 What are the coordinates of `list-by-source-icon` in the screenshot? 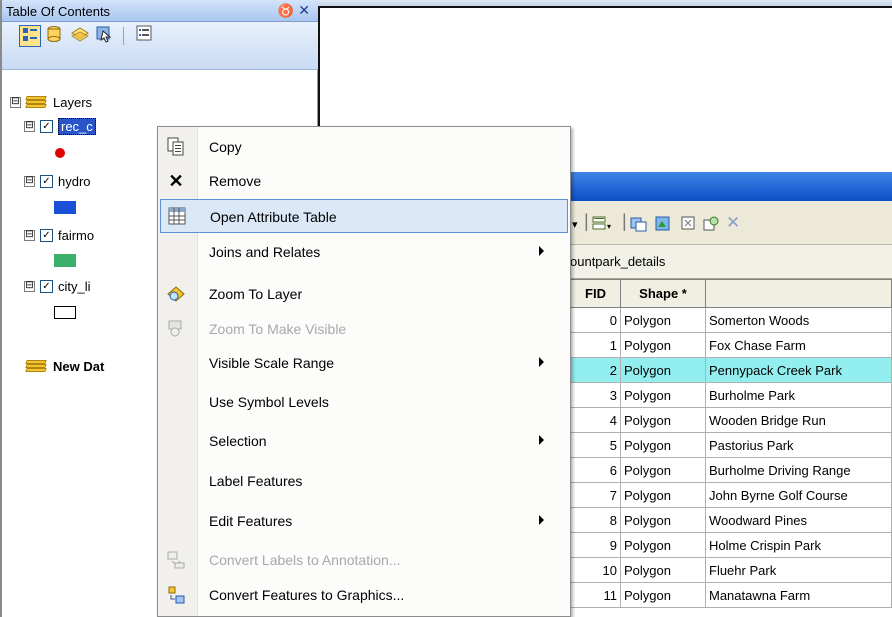 It's located at (54, 36).